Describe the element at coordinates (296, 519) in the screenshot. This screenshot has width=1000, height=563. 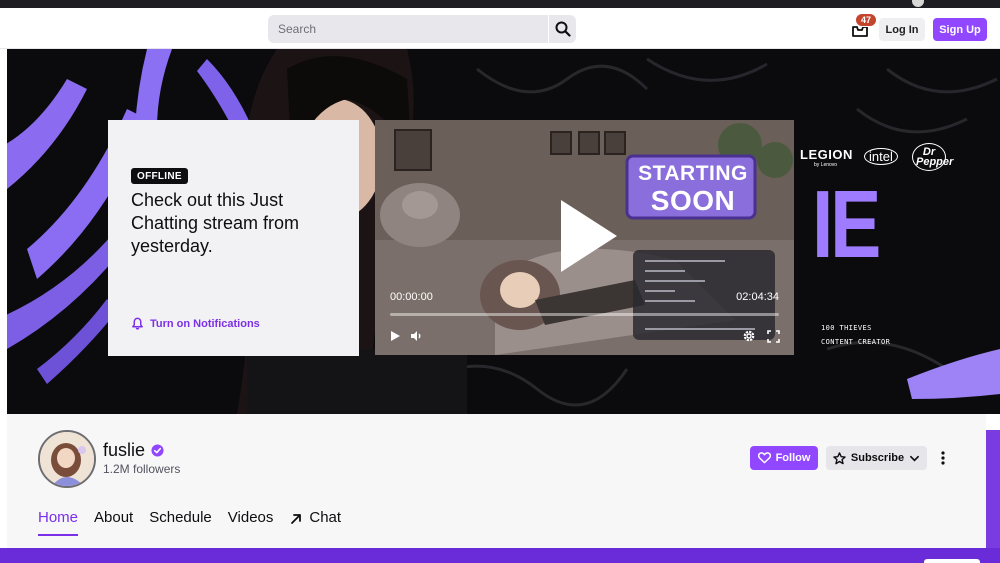
I see `arrow-up-right-icon` at that location.